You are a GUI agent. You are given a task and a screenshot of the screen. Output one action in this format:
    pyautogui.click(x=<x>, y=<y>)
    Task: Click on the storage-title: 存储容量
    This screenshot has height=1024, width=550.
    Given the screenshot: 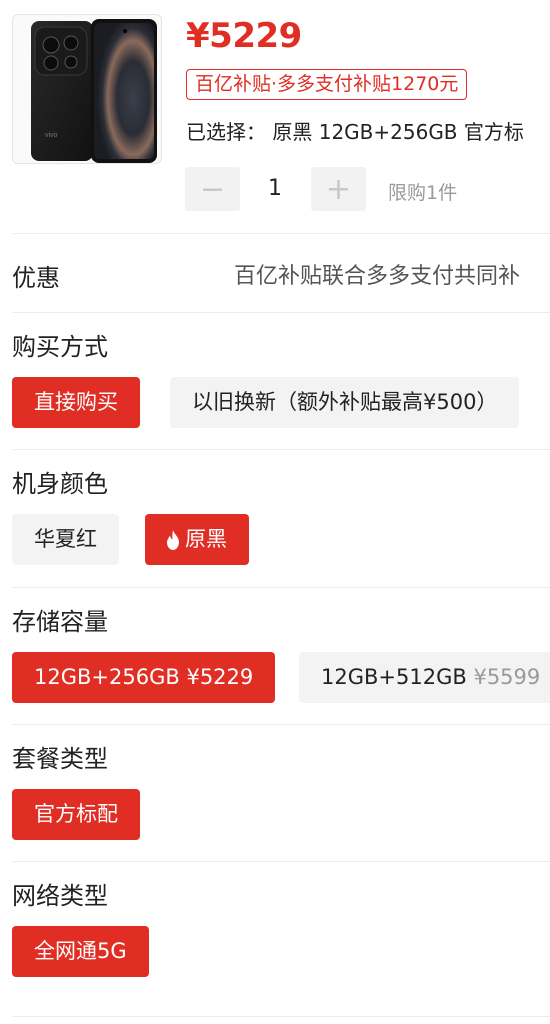 What is the action you would take?
    pyautogui.click(x=60, y=622)
    